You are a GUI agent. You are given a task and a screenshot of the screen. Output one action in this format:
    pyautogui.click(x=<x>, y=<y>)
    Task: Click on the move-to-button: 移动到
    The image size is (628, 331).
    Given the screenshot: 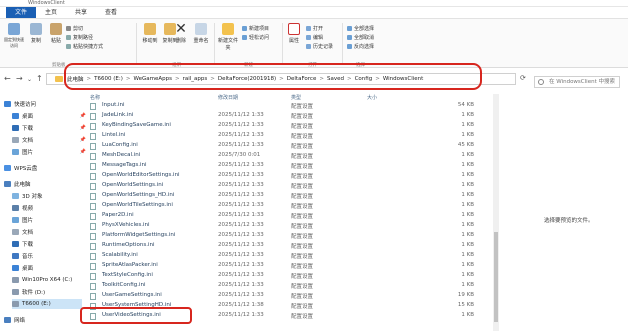 What is the action you would take?
    pyautogui.click(x=150, y=33)
    